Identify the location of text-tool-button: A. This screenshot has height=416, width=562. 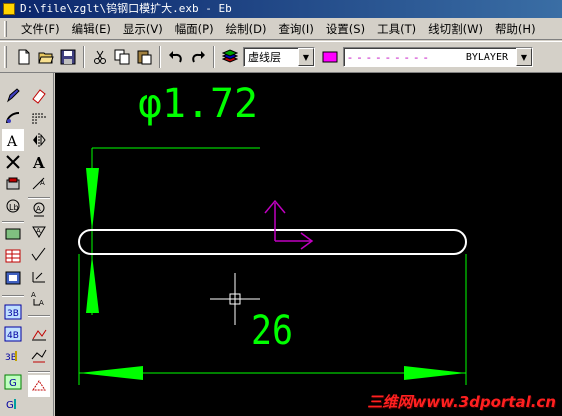
(13, 140).